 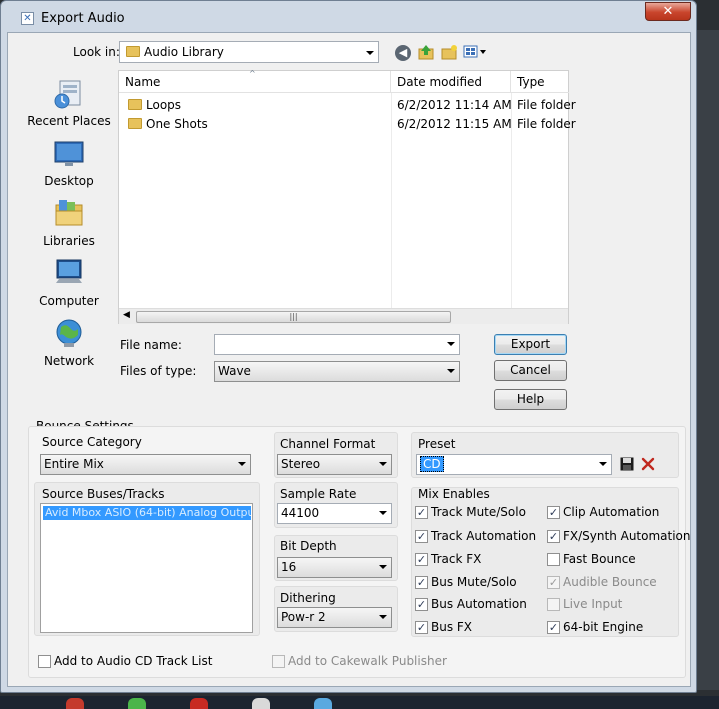 What do you see at coordinates (611, 512) in the screenshot?
I see `clip-automation-label: Clip Automation` at bounding box center [611, 512].